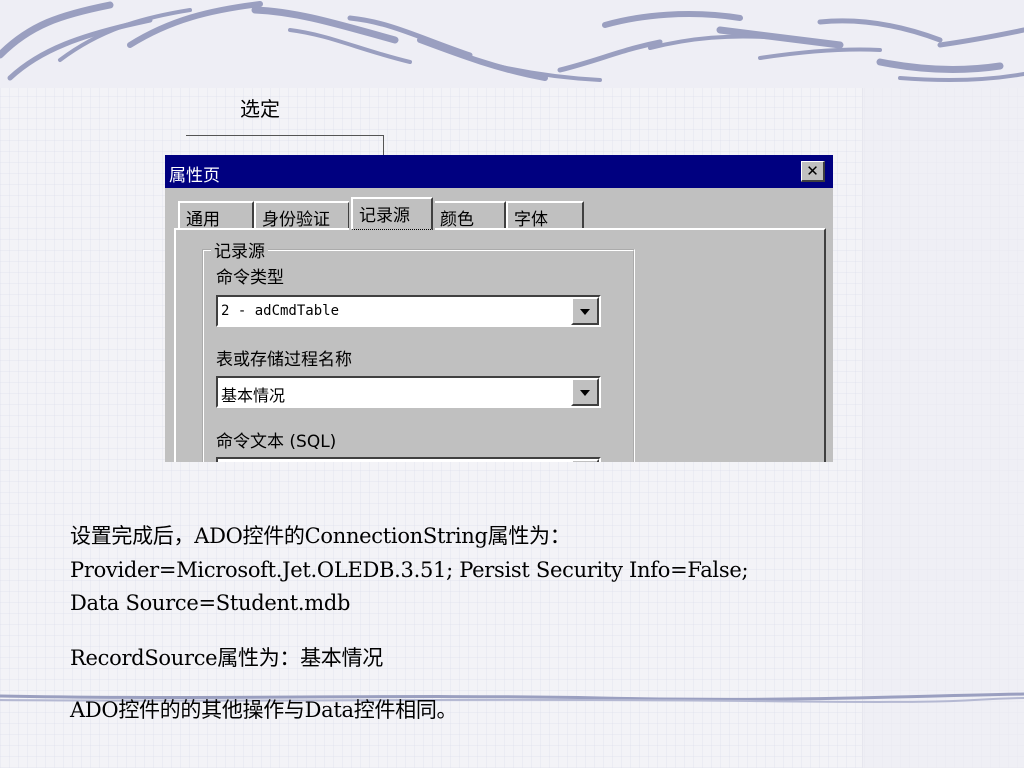 This screenshot has width=1024, height=768. Describe the element at coordinates (585, 460) in the screenshot. I see `command-text-dropdown-button` at that location.